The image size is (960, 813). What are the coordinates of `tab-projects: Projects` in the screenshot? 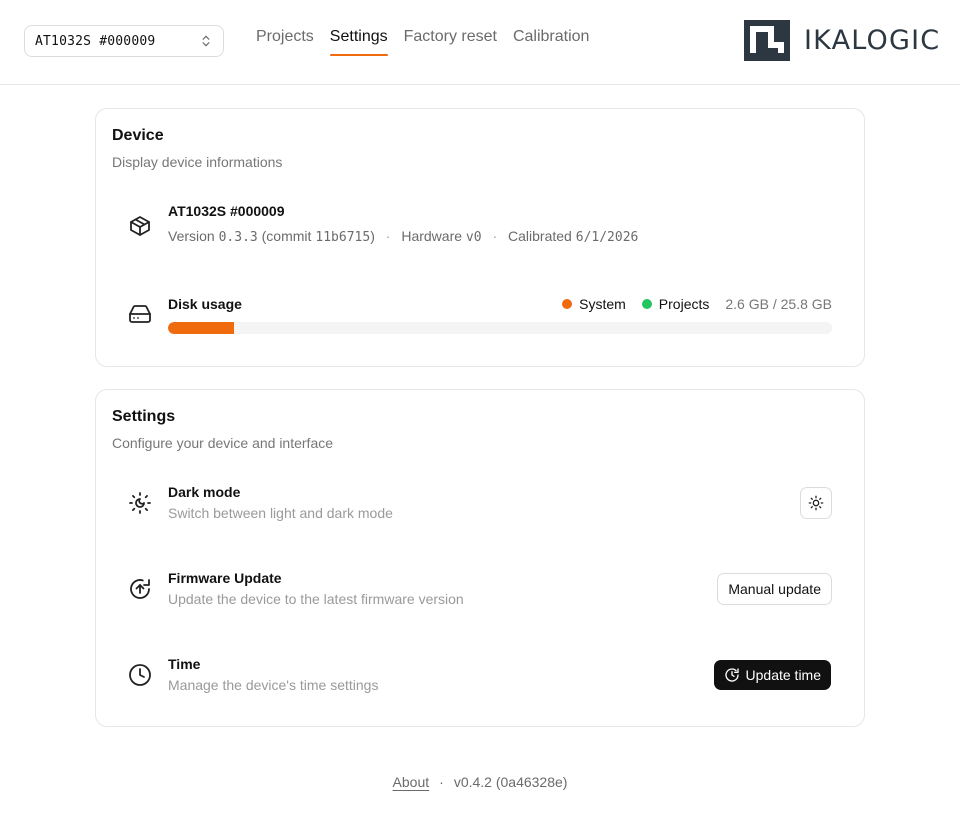 It's located at (285, 28).